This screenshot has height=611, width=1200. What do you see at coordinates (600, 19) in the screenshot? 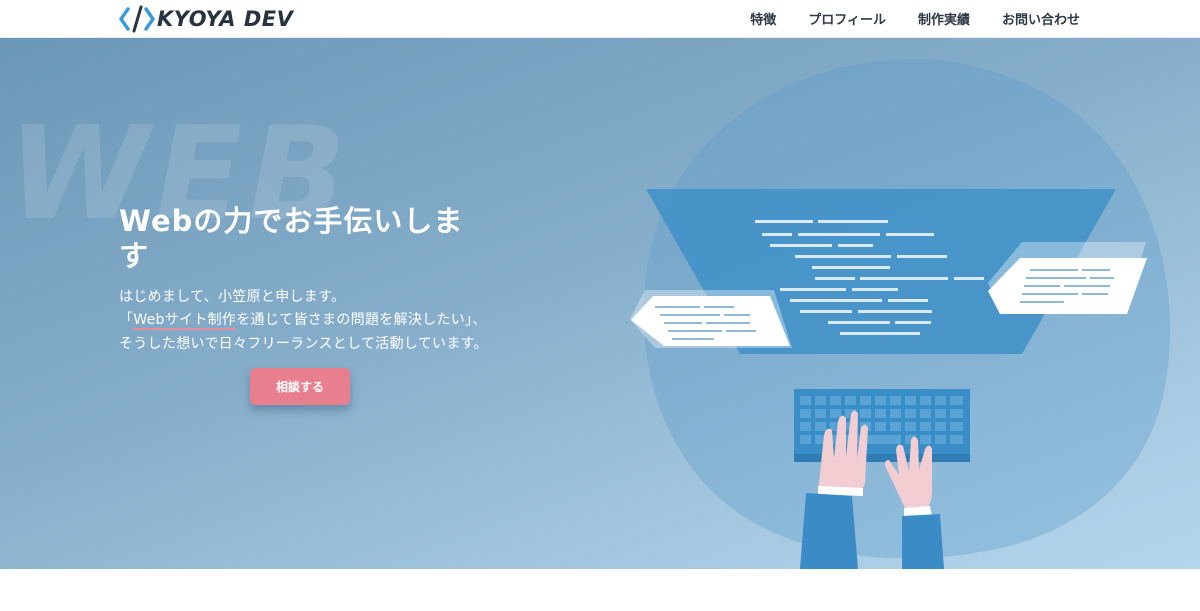
I see `site-header: KYOYA DEV 特徴 プロフィール 制作実績 お問い合わせ` at bounding box center [600, 19].